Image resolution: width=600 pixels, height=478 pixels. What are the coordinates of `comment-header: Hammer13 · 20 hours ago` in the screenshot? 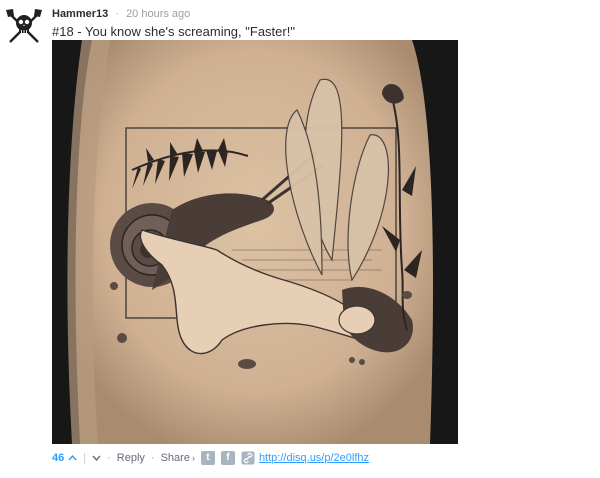 It's located at (121, 14).